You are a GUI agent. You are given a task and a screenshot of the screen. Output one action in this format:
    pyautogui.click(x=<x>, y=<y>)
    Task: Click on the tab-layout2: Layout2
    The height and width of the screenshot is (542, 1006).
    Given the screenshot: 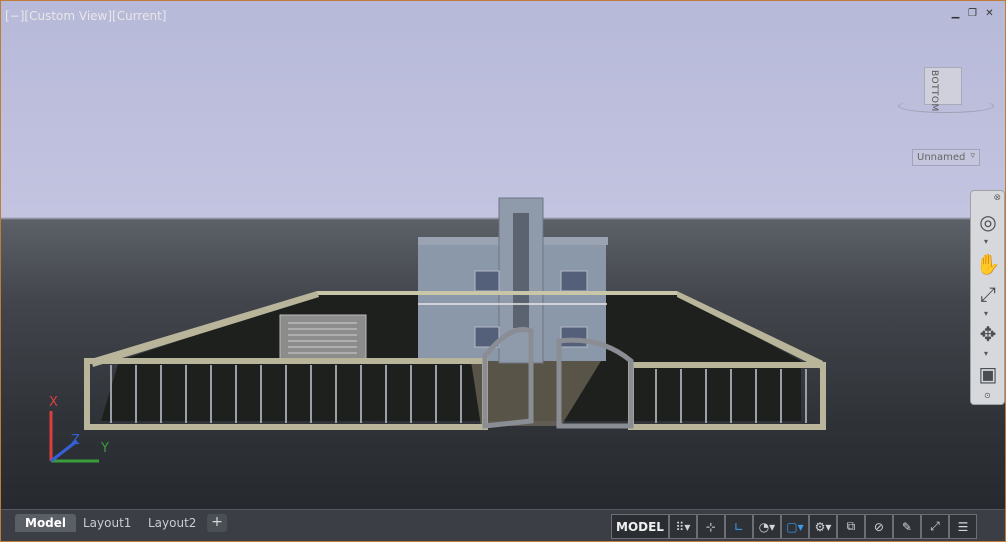 What is the action you would take?
    pyautogui.click(x=172, y=523)
    